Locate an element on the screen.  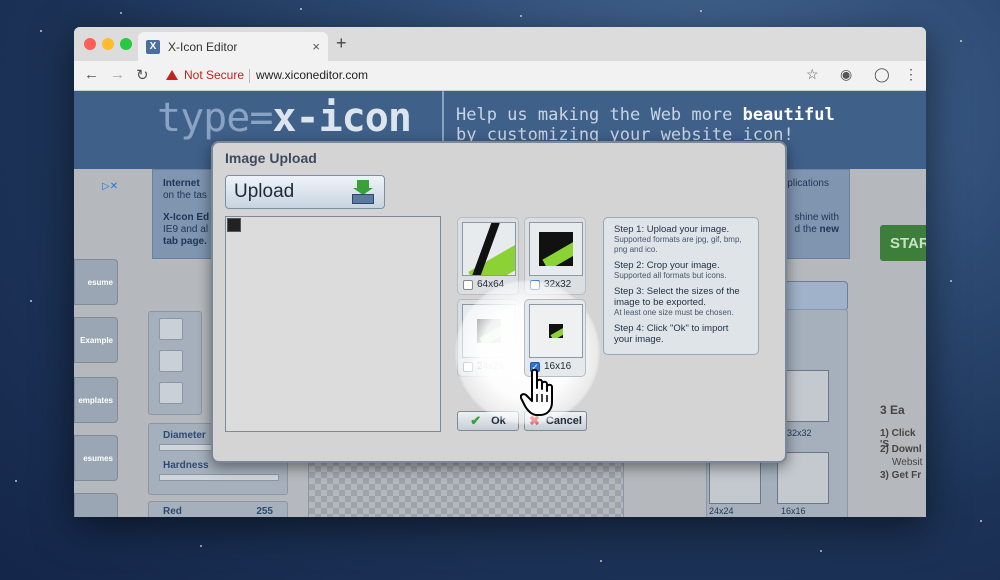
preview-caption: 24x24 is located at coordinates (721, 511).